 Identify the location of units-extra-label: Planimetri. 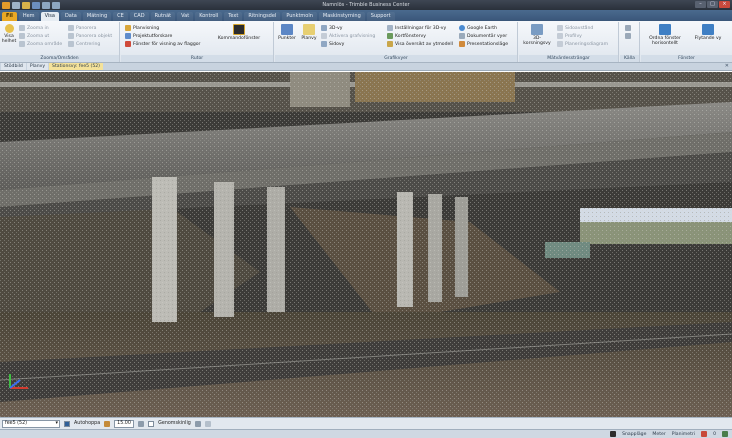
(683, 434).